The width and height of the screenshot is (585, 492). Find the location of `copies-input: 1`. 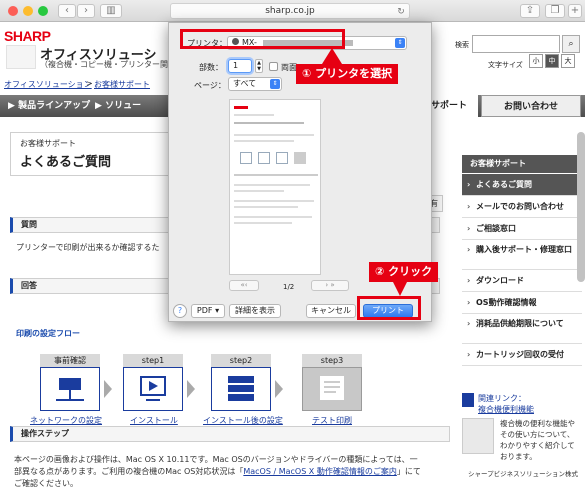

copies-input: 1 is located at coordinates (240, 66).